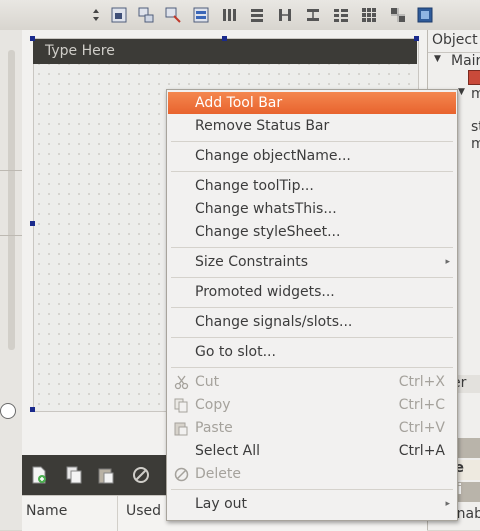  Describe the element at coordinates (312, 504) in the screenshot. I see `menu-item-lay-out: Lay out ▸` at that location.